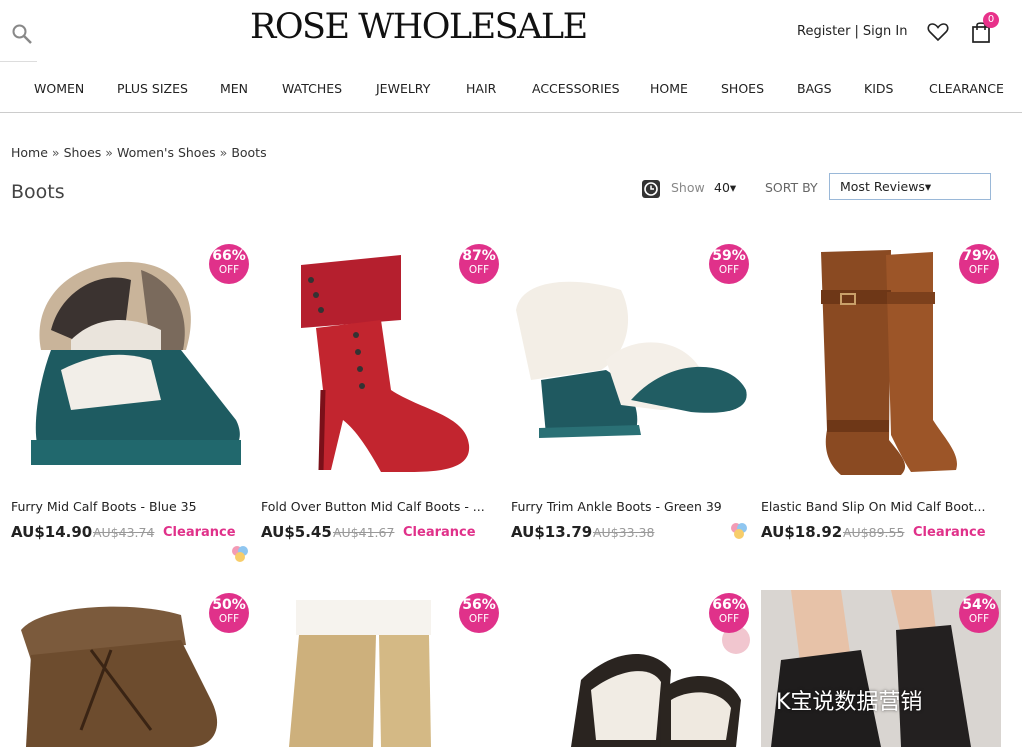 Image resolution: width=1022 pixels, height=747 pixels. I want to click on discount-percent: 59%, so click(729, 256).